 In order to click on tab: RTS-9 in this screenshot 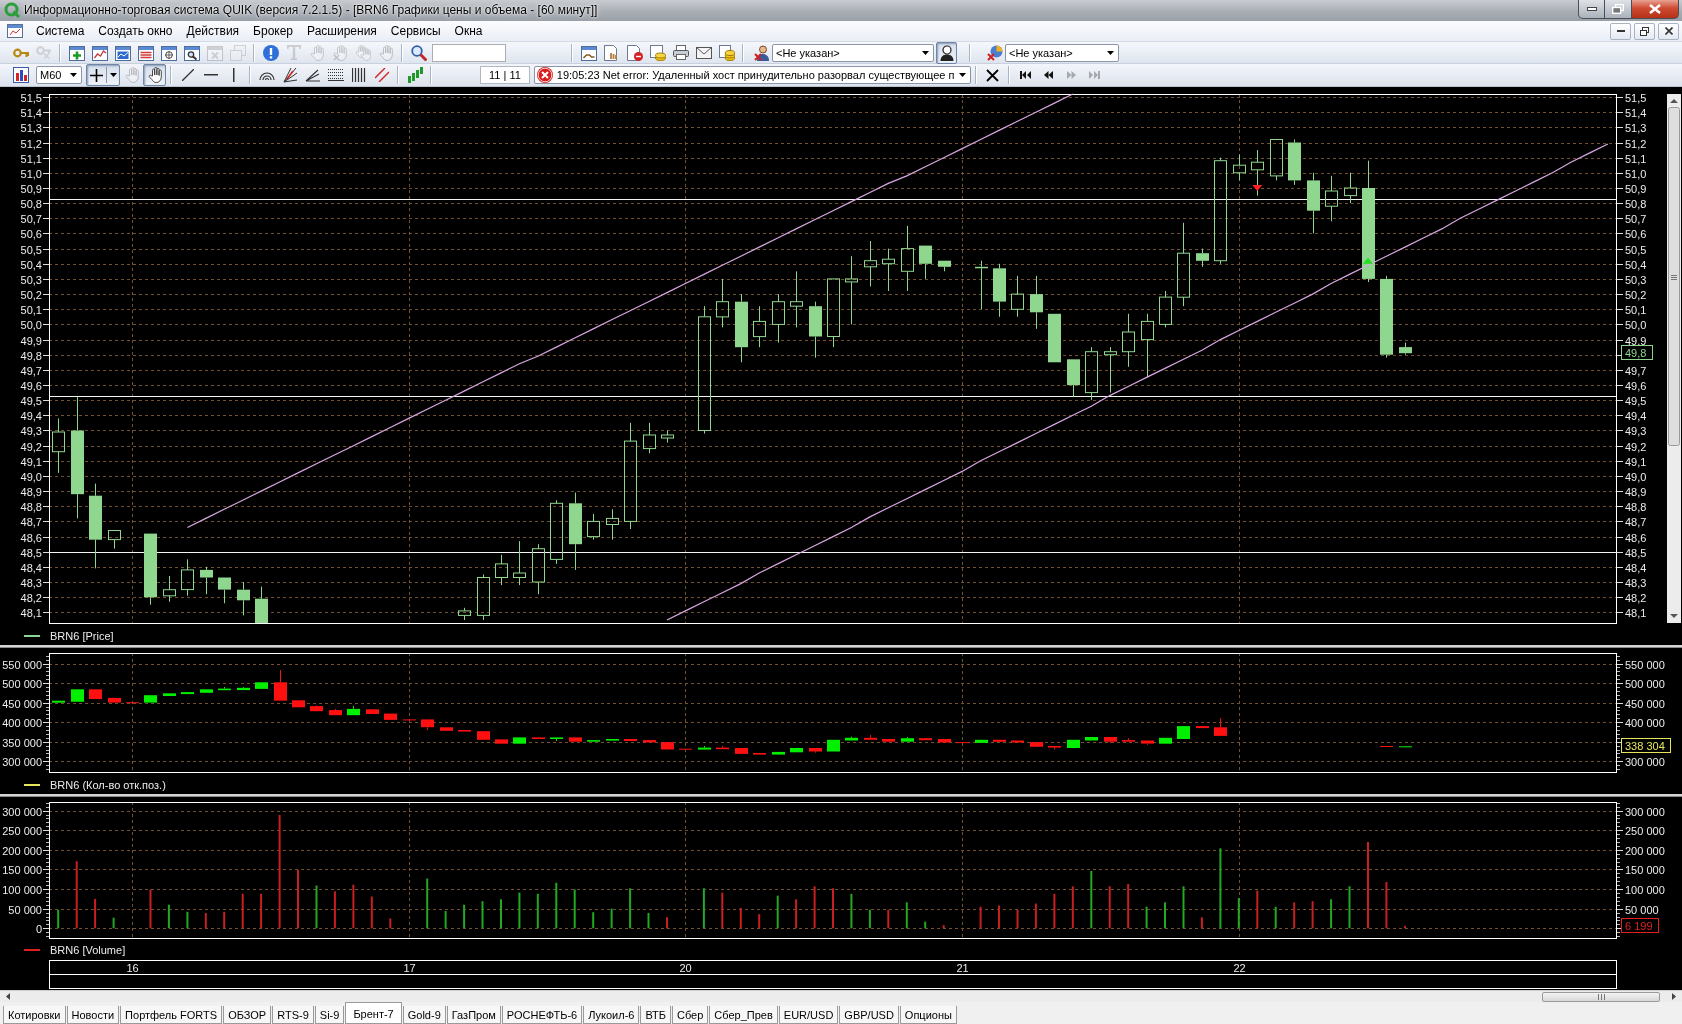, I will do `click(293, 1015)`.